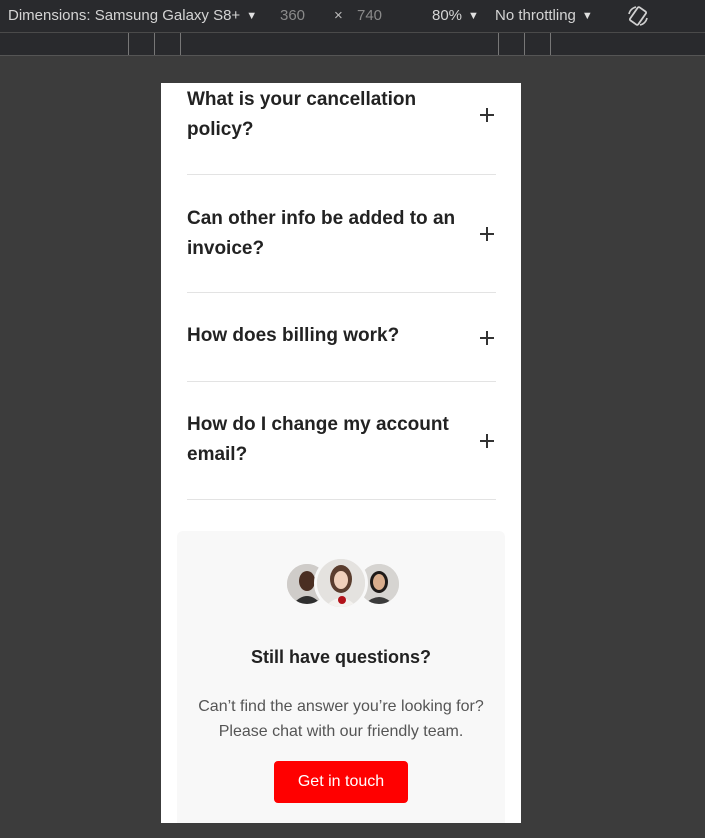 The image size is (705, 838). Describe the element at coordinates (369, 15) in the screenshot. I see `height-input: 740` at that location.